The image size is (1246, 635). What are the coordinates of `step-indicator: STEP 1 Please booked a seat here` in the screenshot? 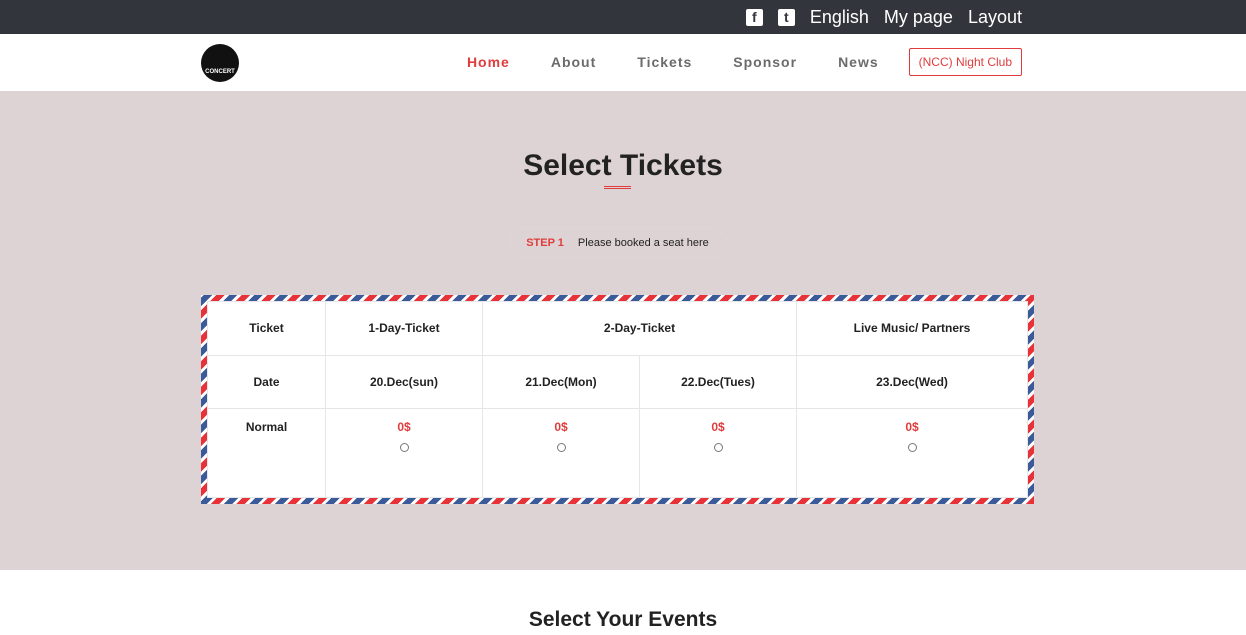 It's located at (617, 243).